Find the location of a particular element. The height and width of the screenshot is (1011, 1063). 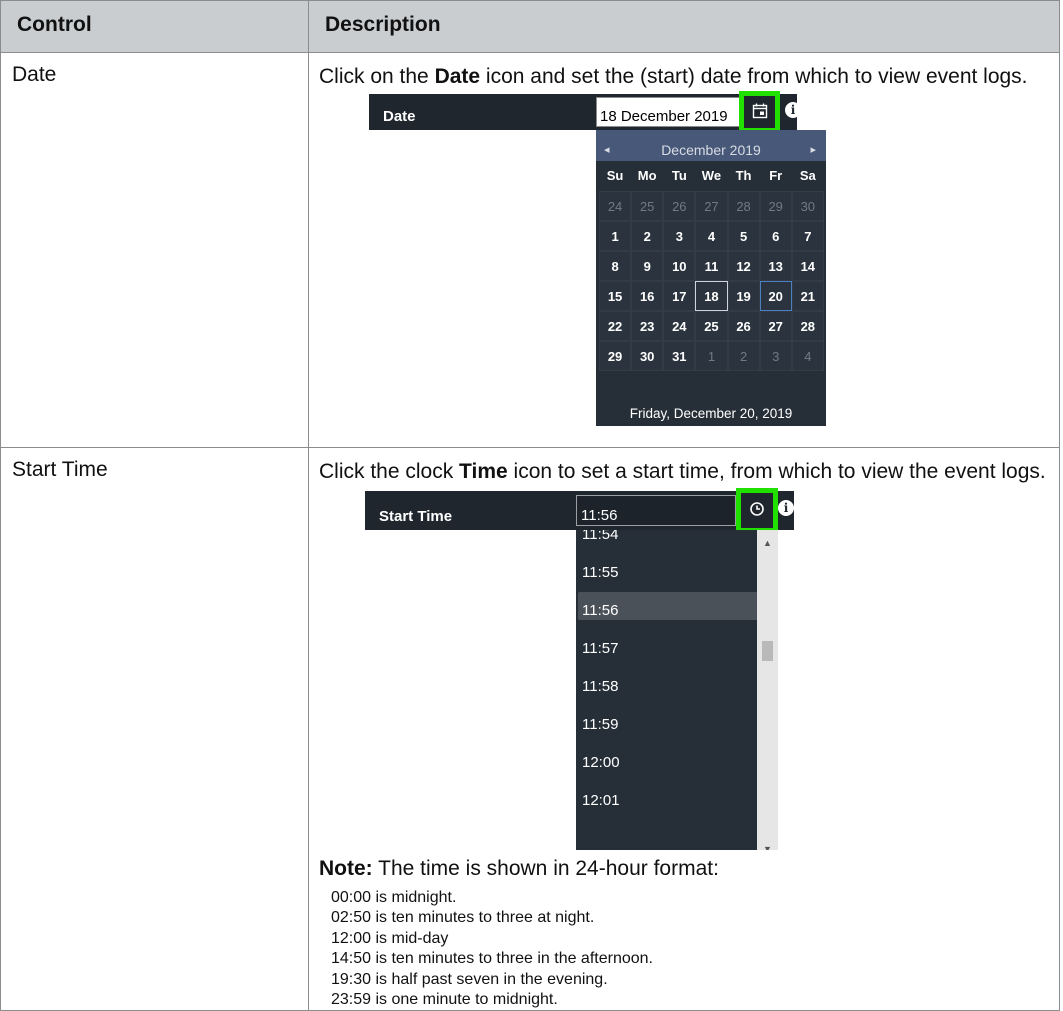

time-list-scrollbar: ▲ ▼ is located at coordinates (767, 690).